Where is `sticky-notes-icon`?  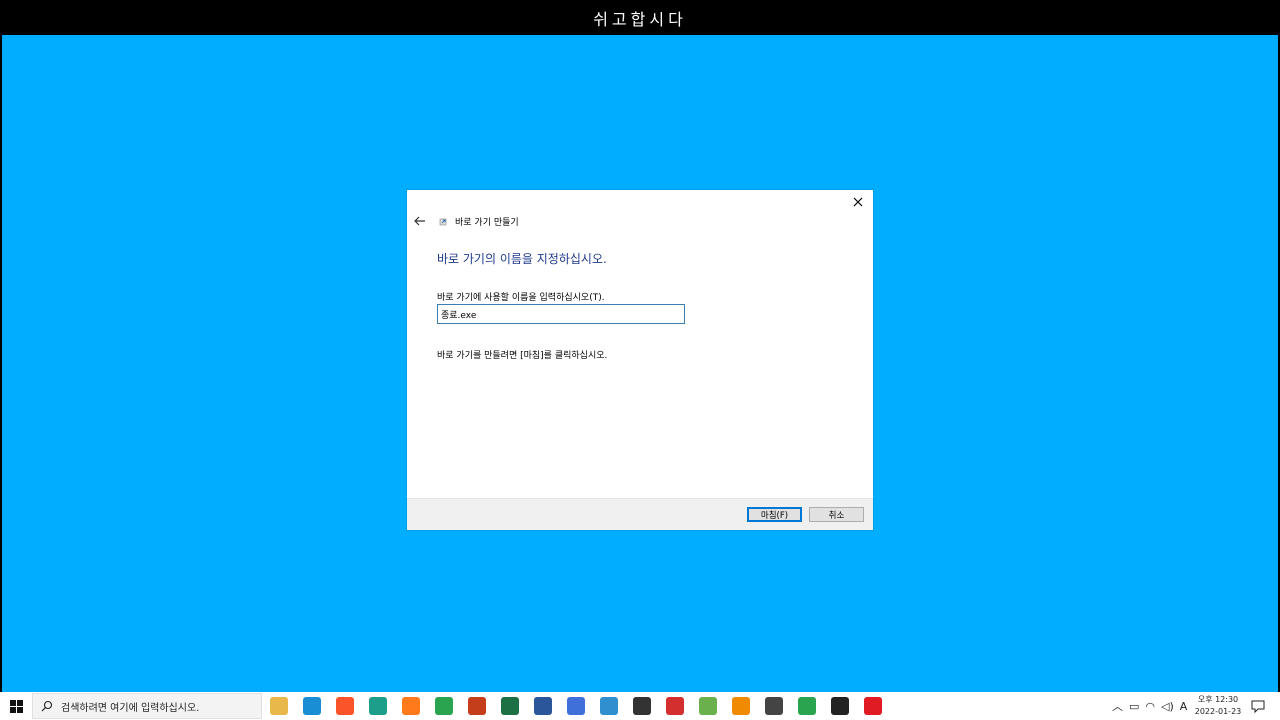 sticky-notes-icon is located at coordinates (840, 706).